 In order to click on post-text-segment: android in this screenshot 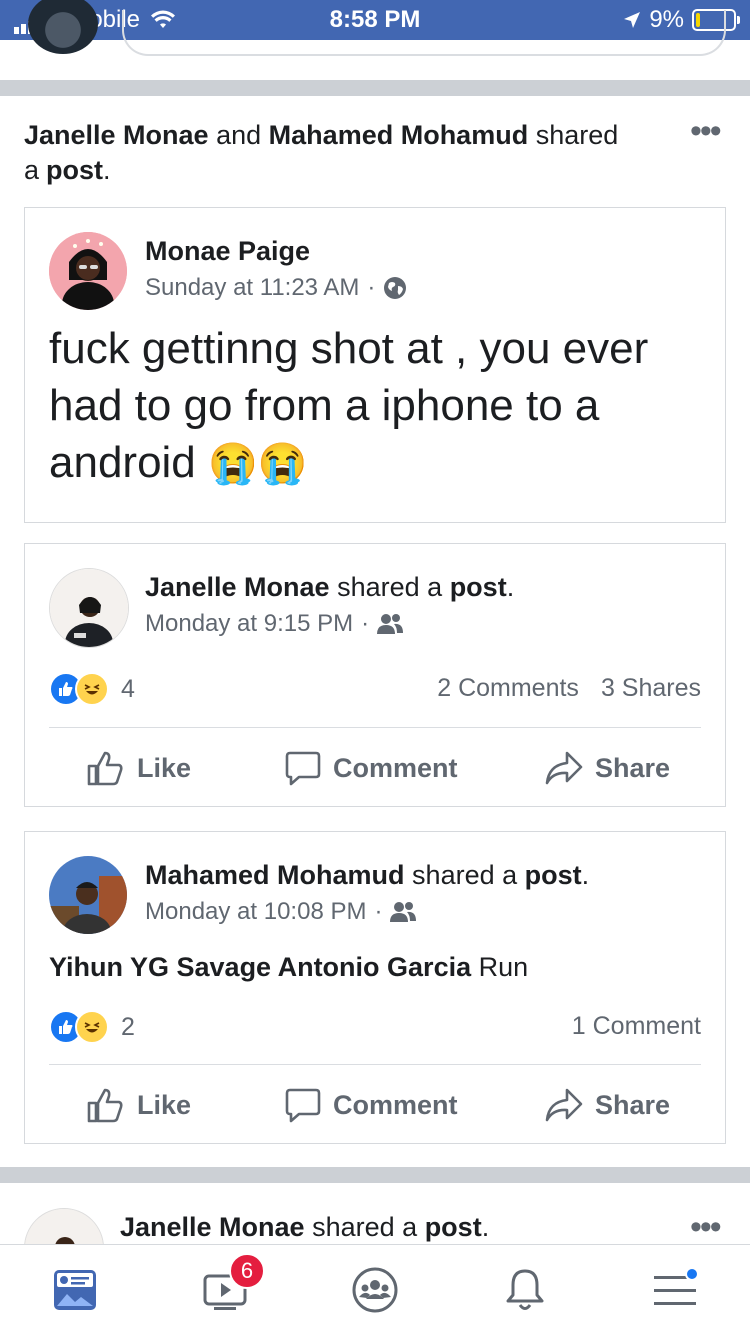, I will do `click(122, 462)`.